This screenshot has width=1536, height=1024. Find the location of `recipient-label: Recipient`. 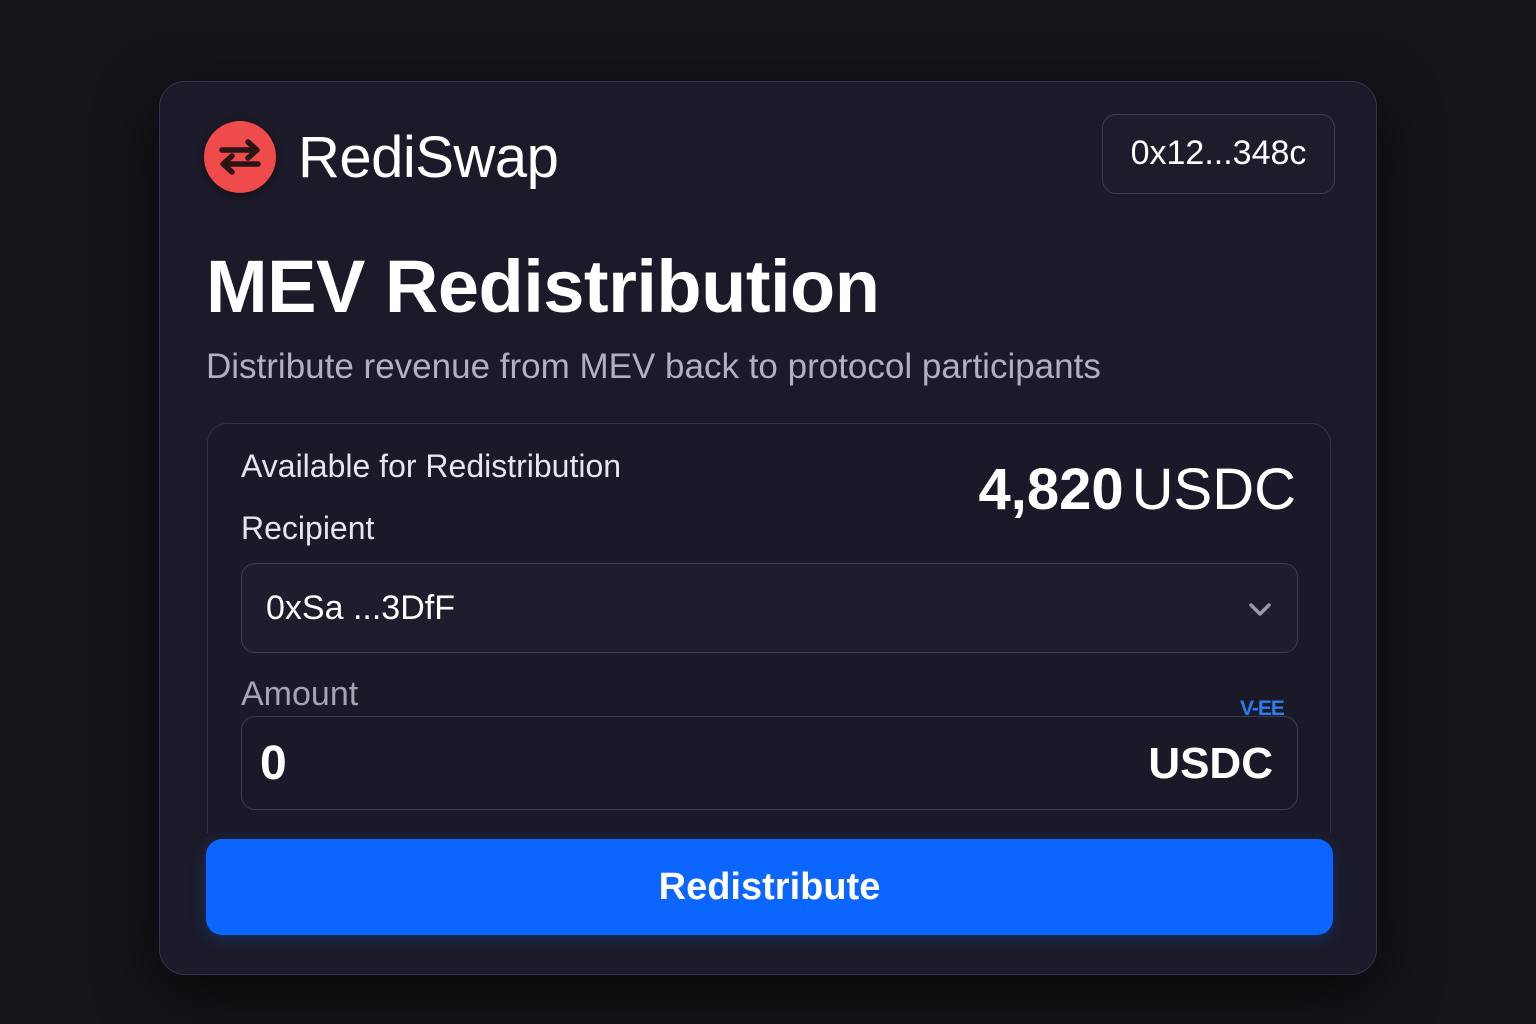

recipient-label: Recipient is located at coordinates (308, 528).